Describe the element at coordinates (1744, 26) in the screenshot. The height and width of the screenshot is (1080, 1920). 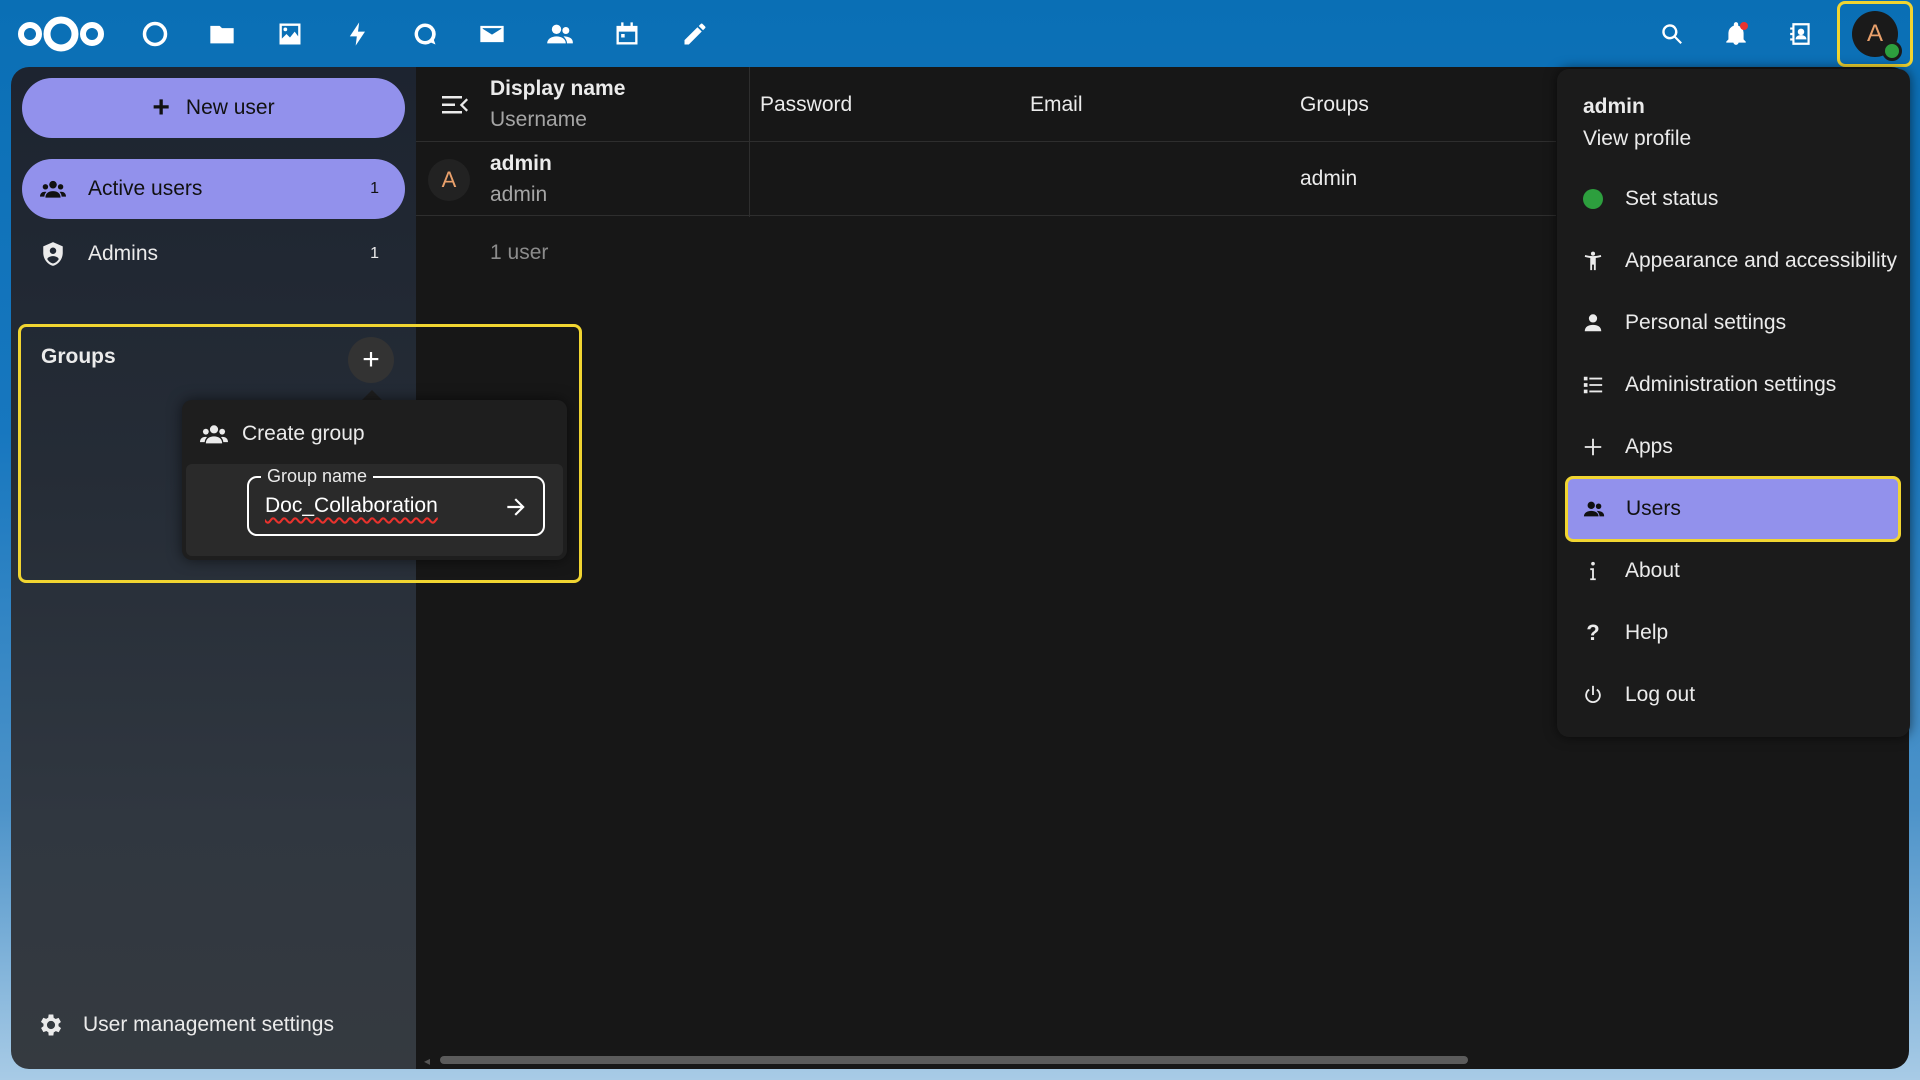
I see `notification-badge` at that location.